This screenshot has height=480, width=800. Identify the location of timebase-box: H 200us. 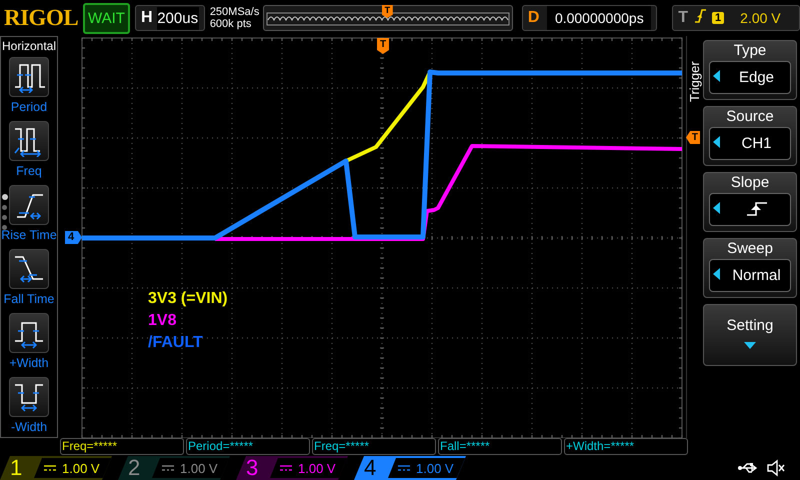
(169, 18).